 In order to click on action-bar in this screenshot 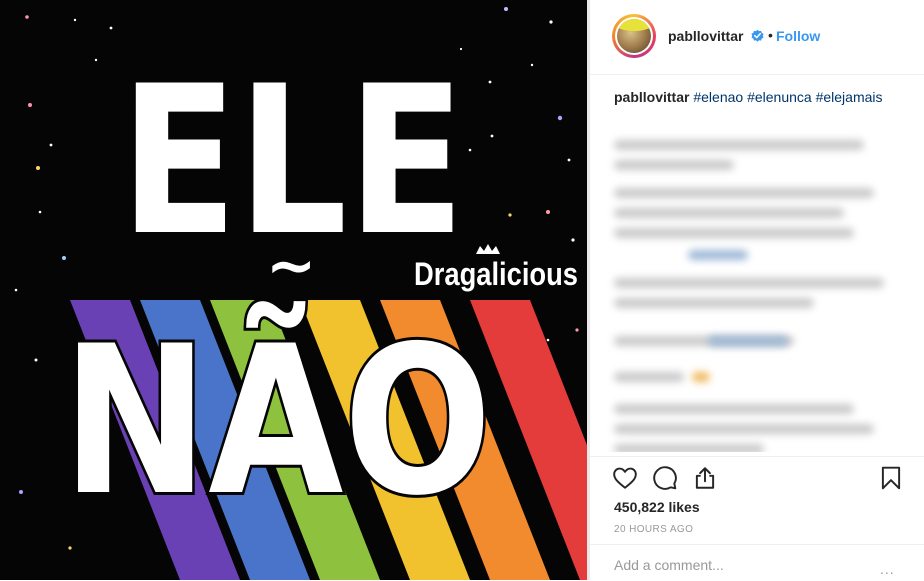, I will do `click(757, 476)`.